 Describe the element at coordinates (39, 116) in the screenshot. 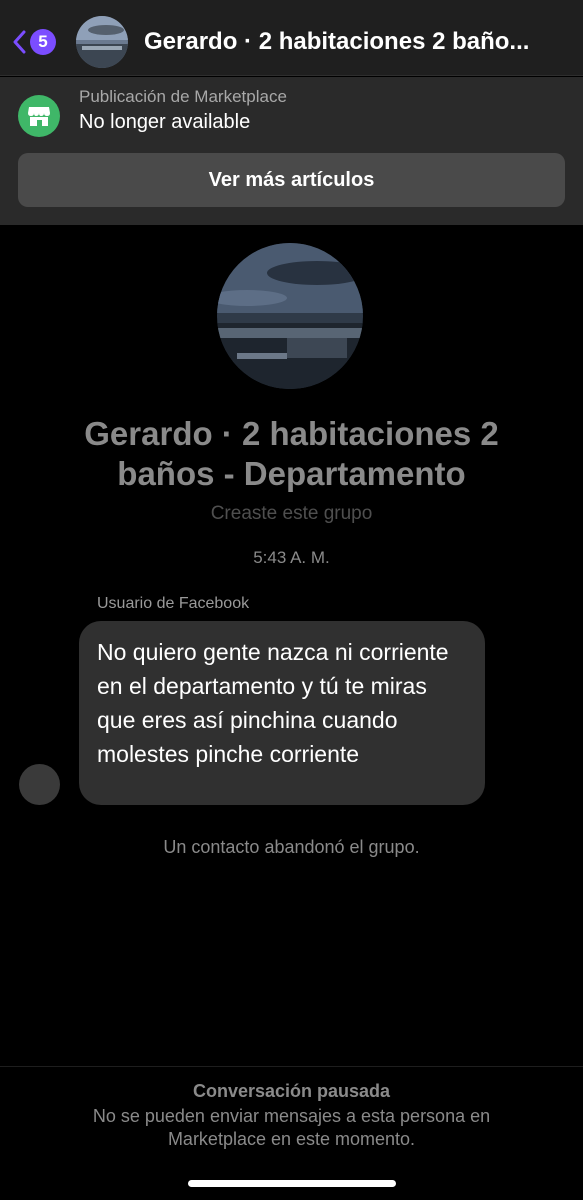

I see `store-icon` at that location.